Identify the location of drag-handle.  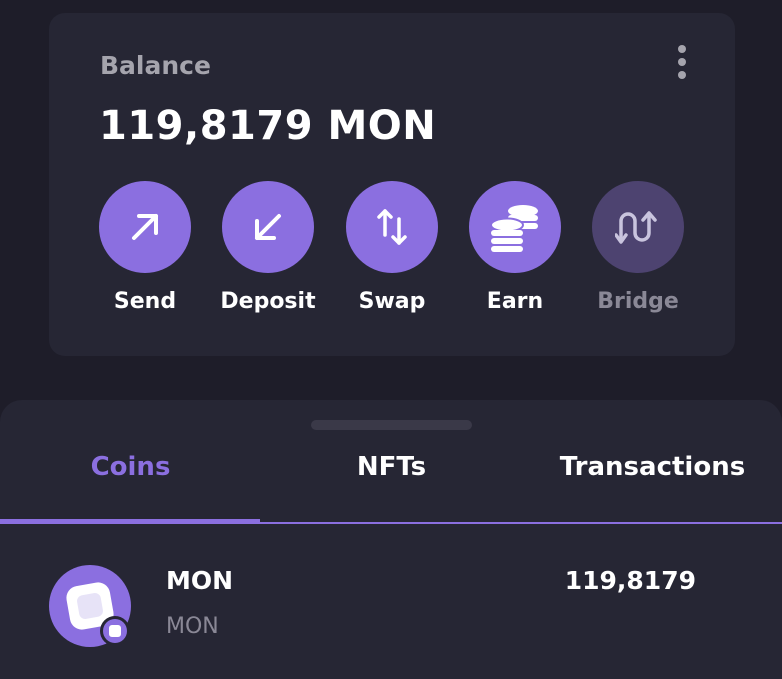
(391, 425).